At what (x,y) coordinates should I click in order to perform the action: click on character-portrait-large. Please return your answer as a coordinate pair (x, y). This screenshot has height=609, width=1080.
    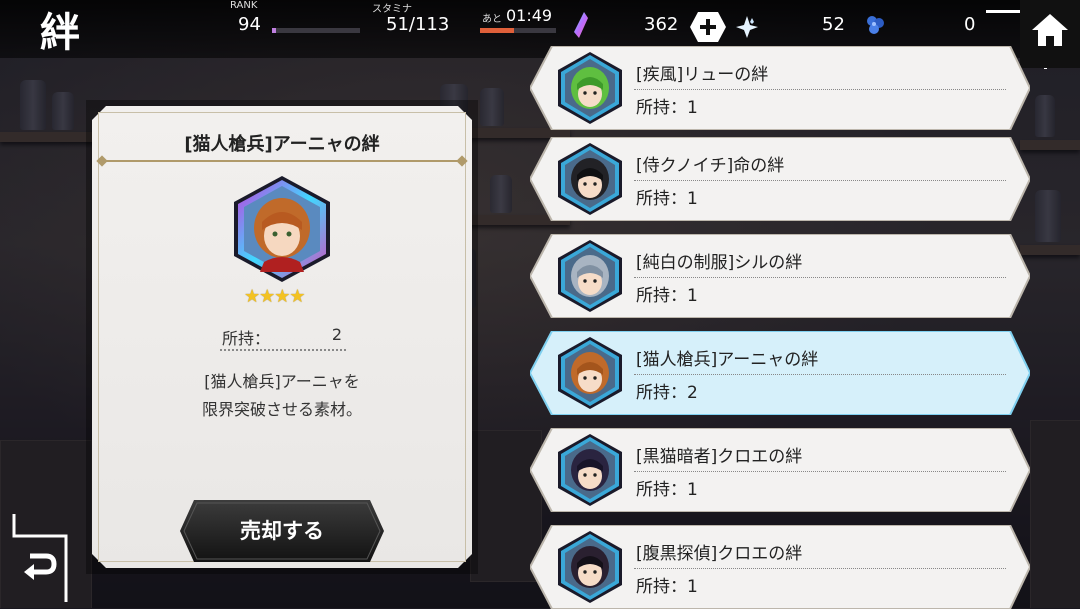
    Looking at the image, I should click on (282, 229).